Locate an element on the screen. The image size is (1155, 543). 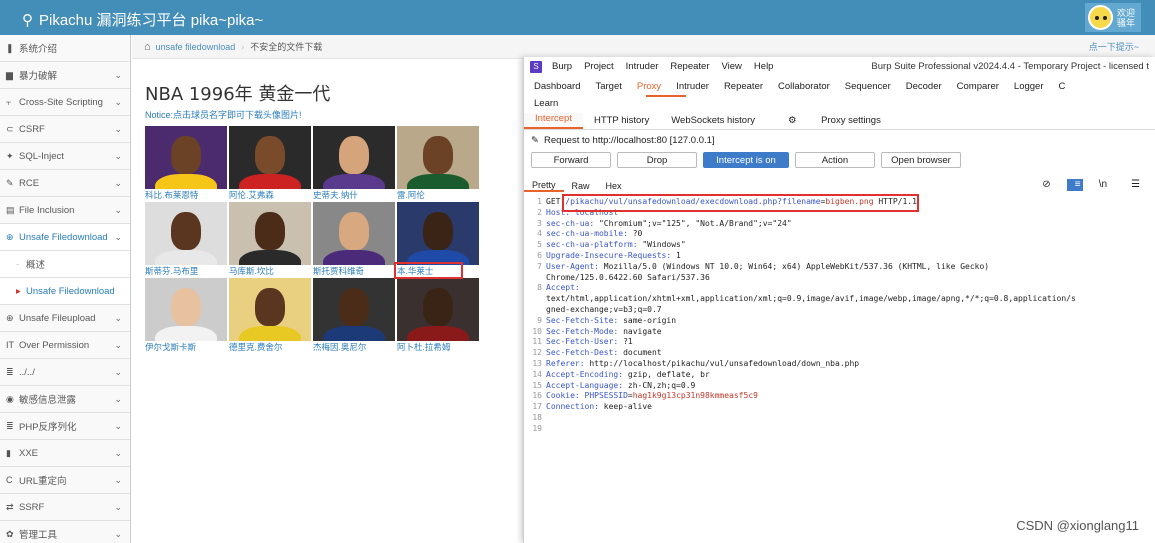
tab-target: Target is located at coordinates (608, 87).